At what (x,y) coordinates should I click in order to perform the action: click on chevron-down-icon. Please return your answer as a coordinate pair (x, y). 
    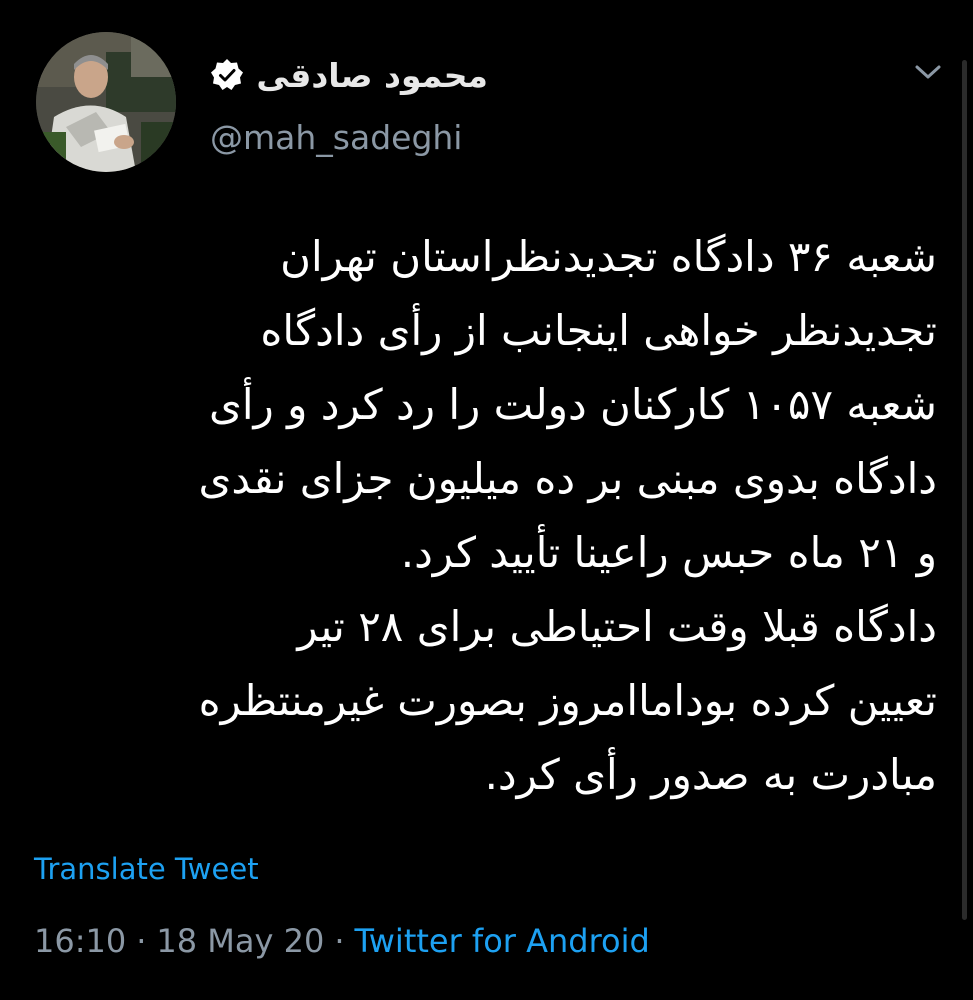
    Looking at the image, I should click on (928, 72).